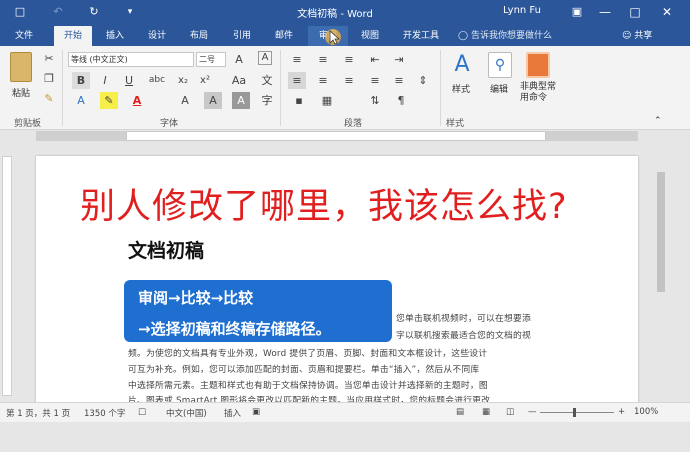 The width and height of the screenshot is (690, 452). What do you see at coordinates (28, 124) in the screenshot?
I see `clipboard-group-label: 剪贴板` at bounding box center [28, 124].